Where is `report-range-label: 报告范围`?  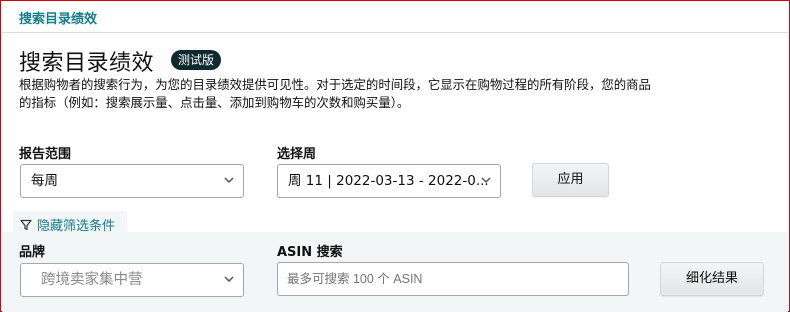
report-range-label: 报告范围 is located at coordinates (45, 154).